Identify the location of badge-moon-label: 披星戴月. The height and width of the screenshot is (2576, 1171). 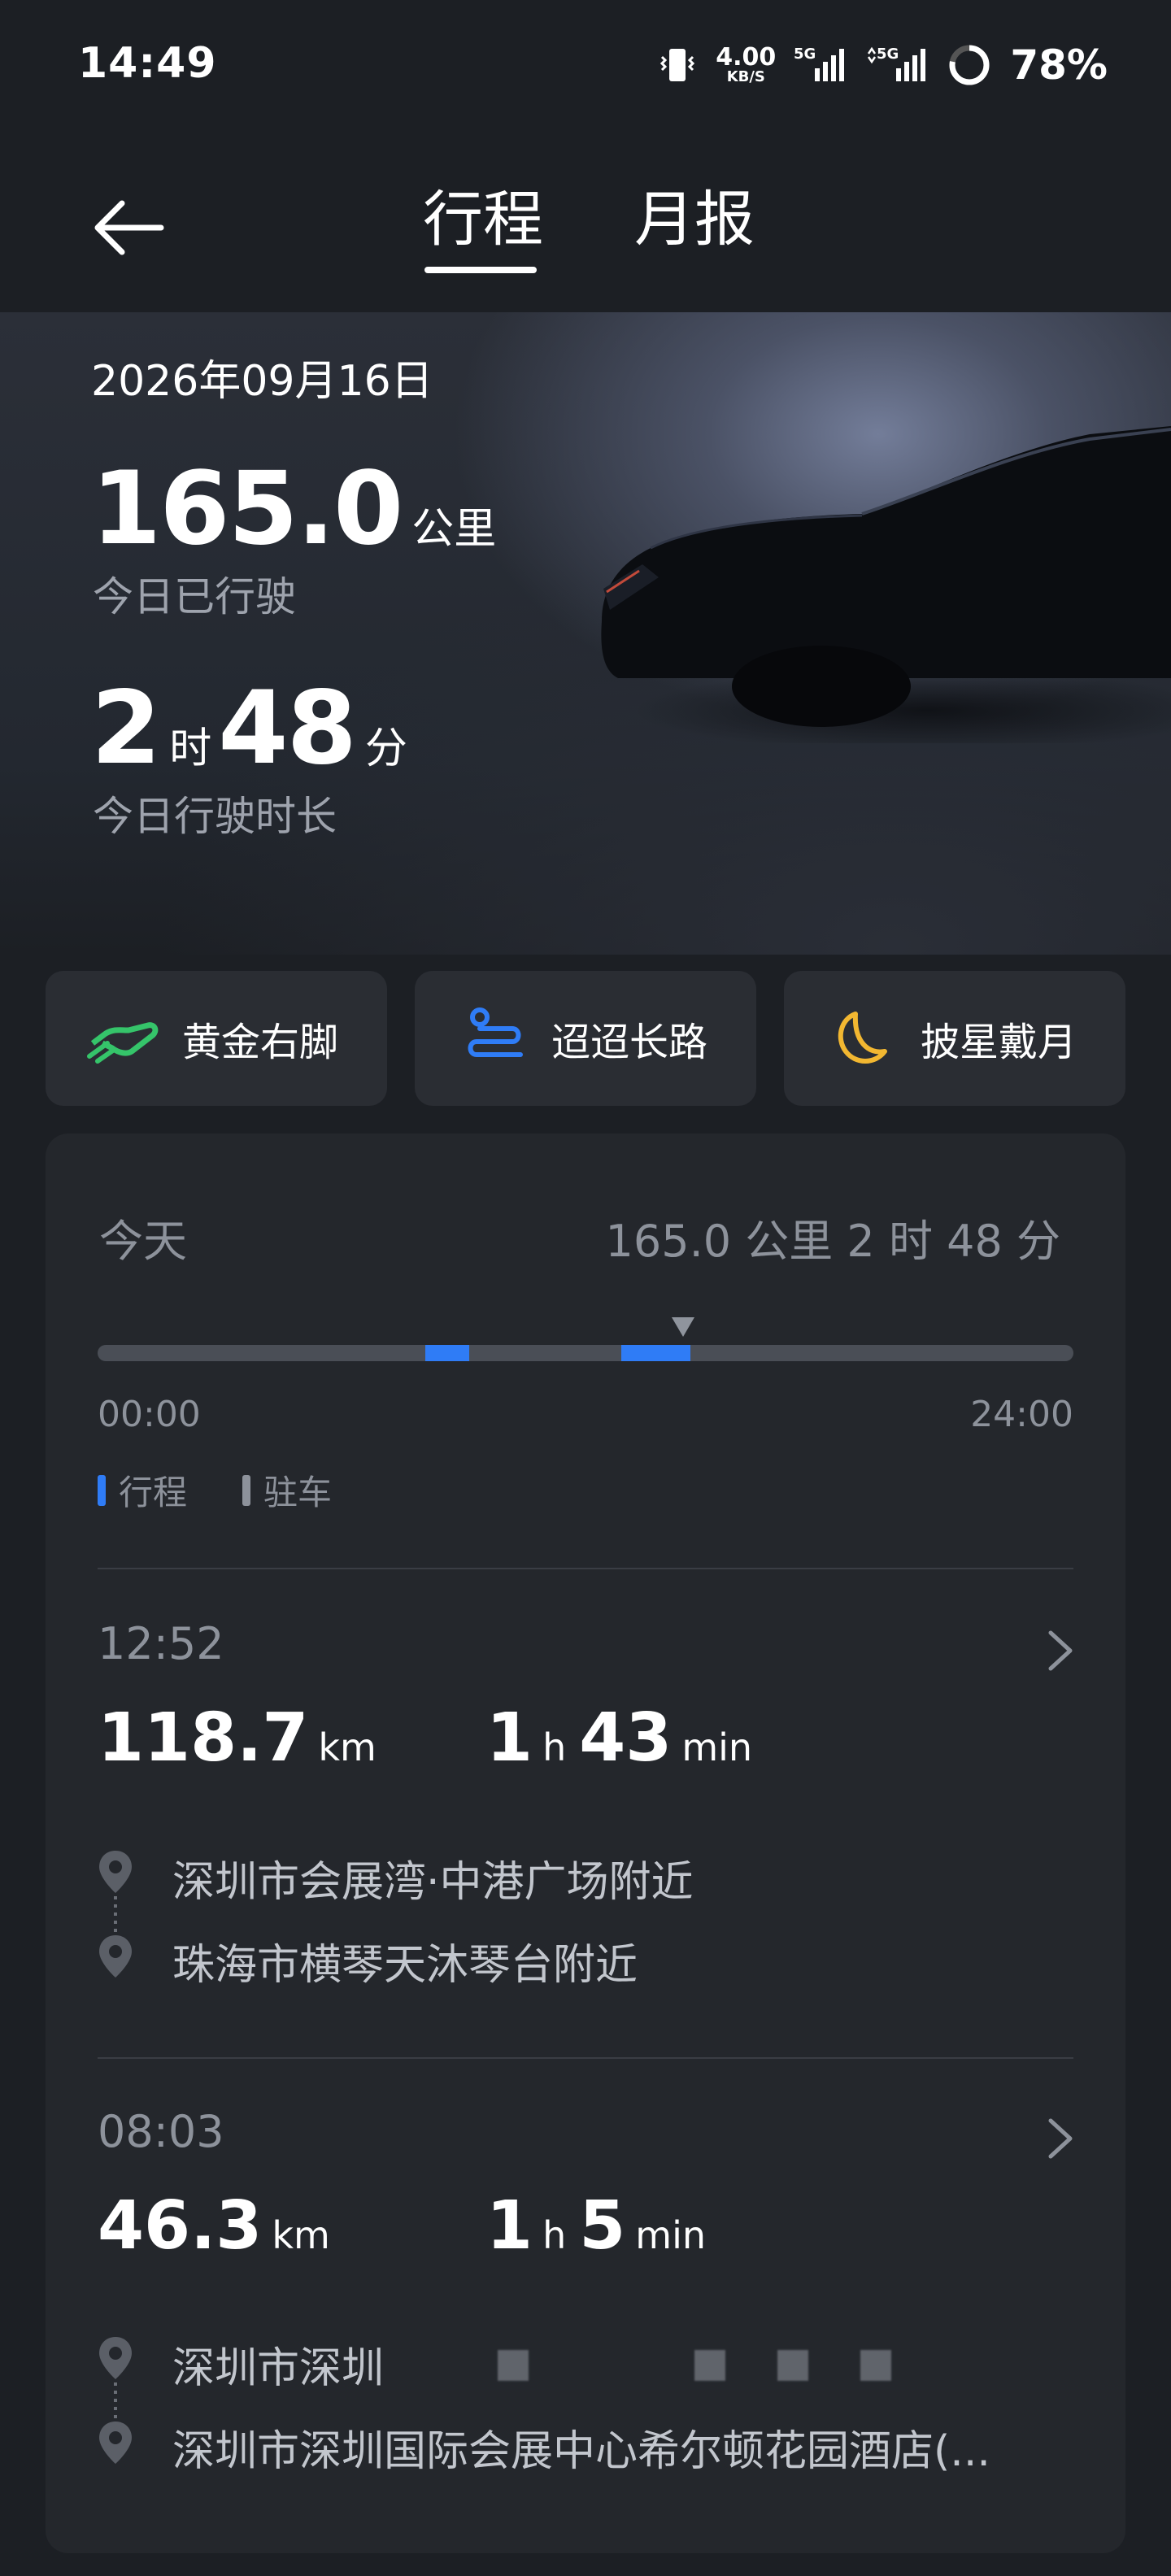
(999, 1043).